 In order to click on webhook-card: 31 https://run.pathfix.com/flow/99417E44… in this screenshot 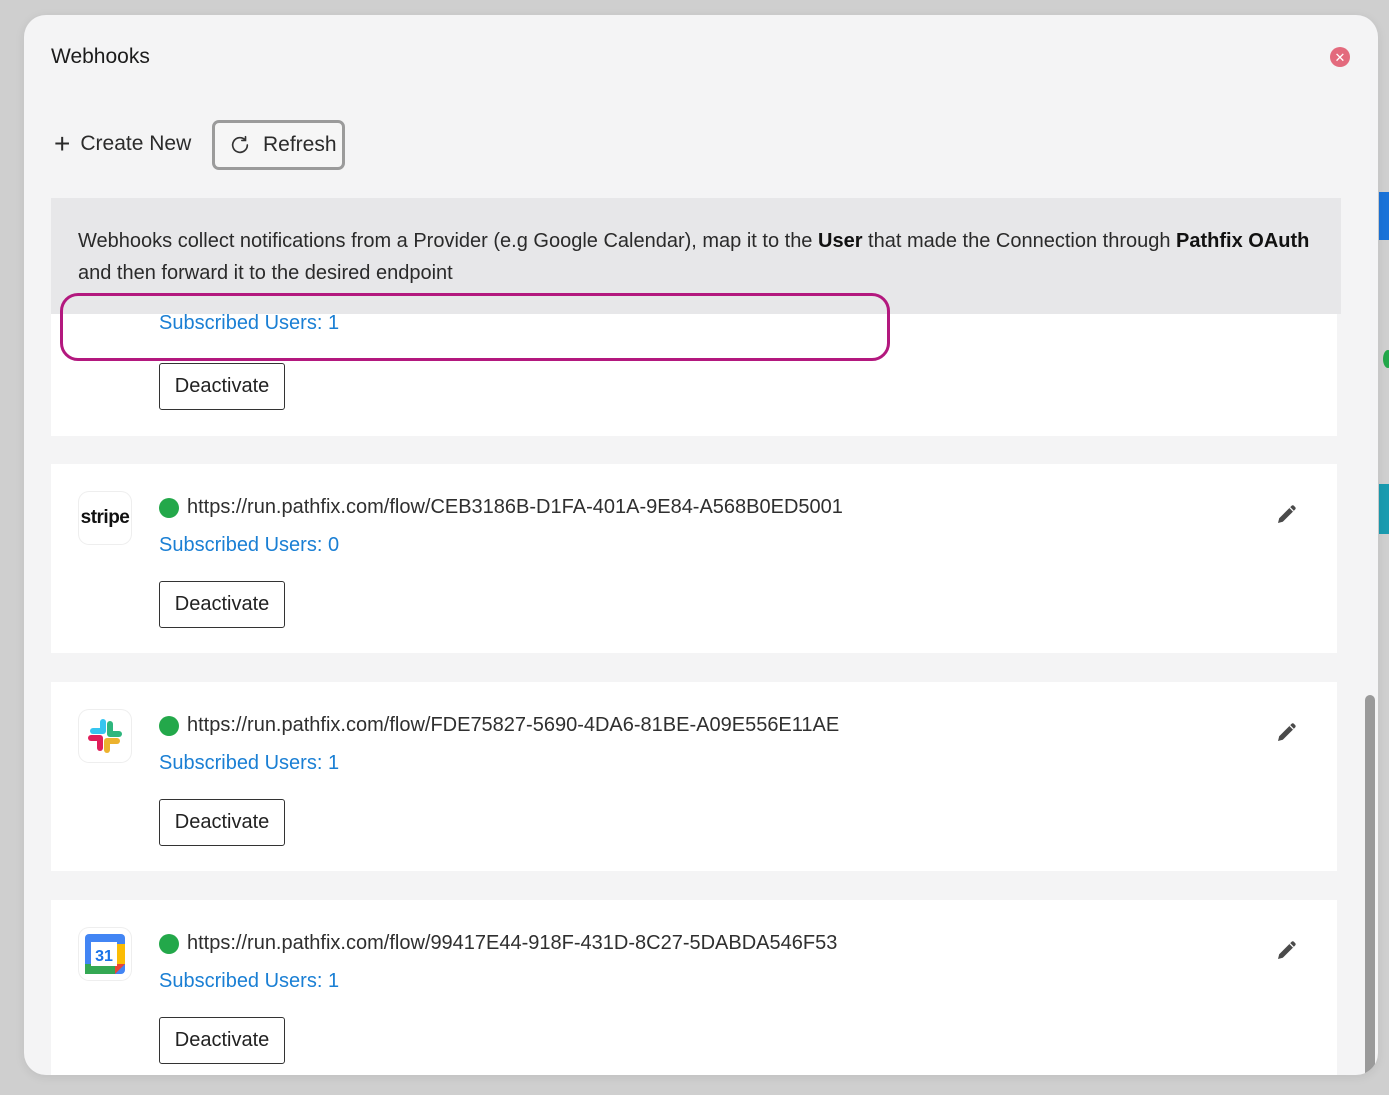, I will do `click(694, 987)`.